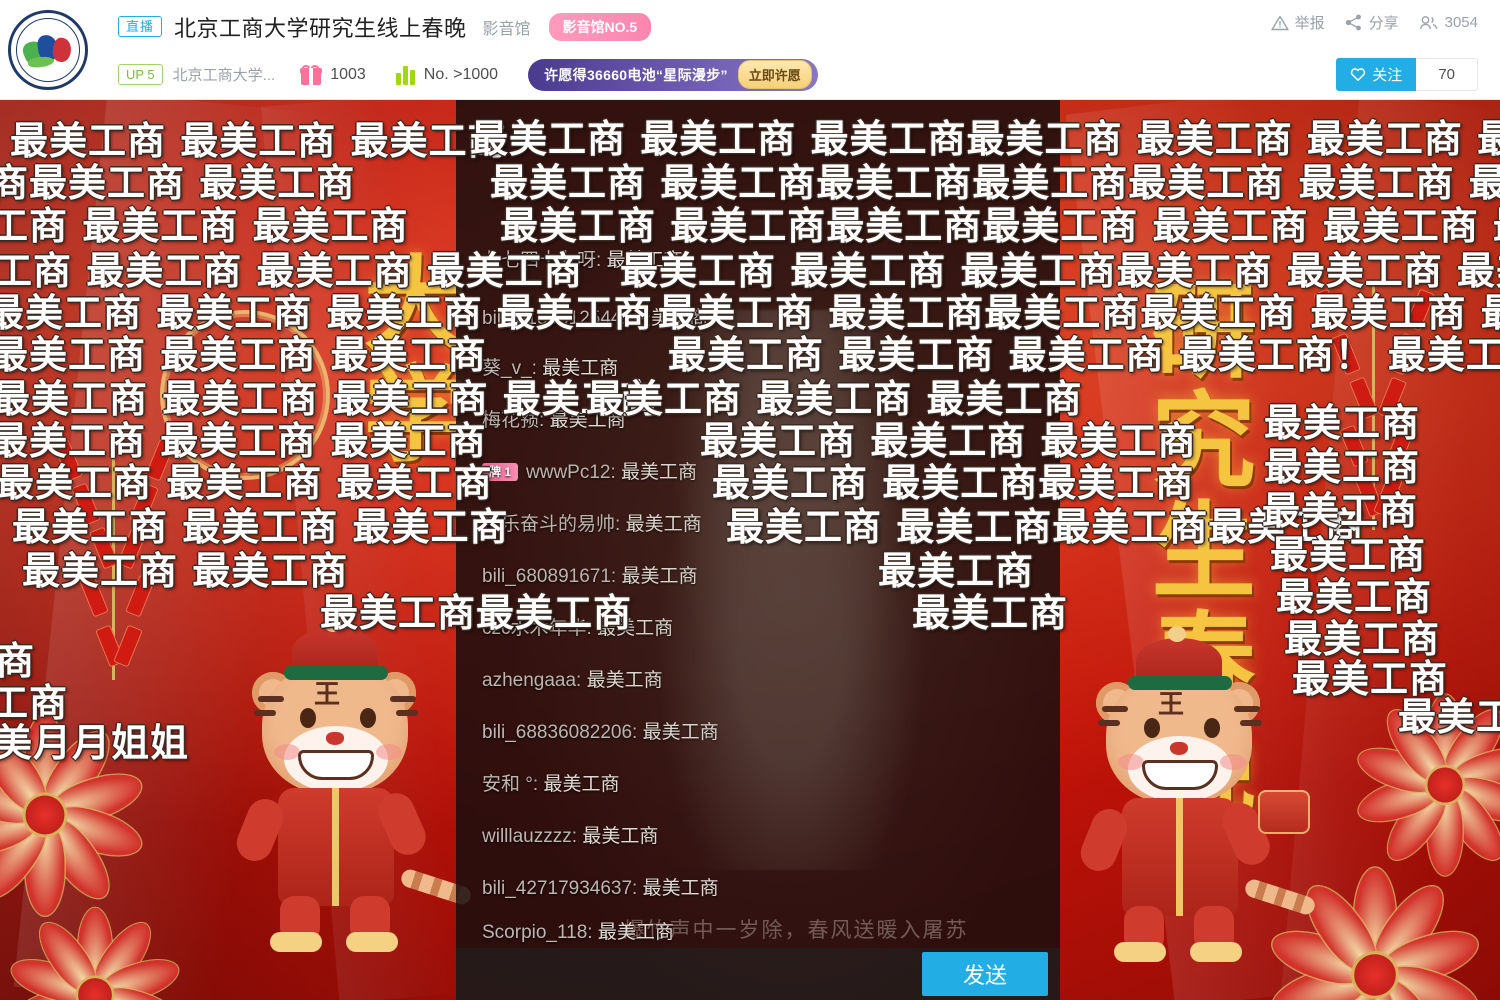 The image size is (1500, 1000). Describe the element at coordinates (532, 836) in the screenshot. I see `chat-username: willlauzzzz:` at that location.